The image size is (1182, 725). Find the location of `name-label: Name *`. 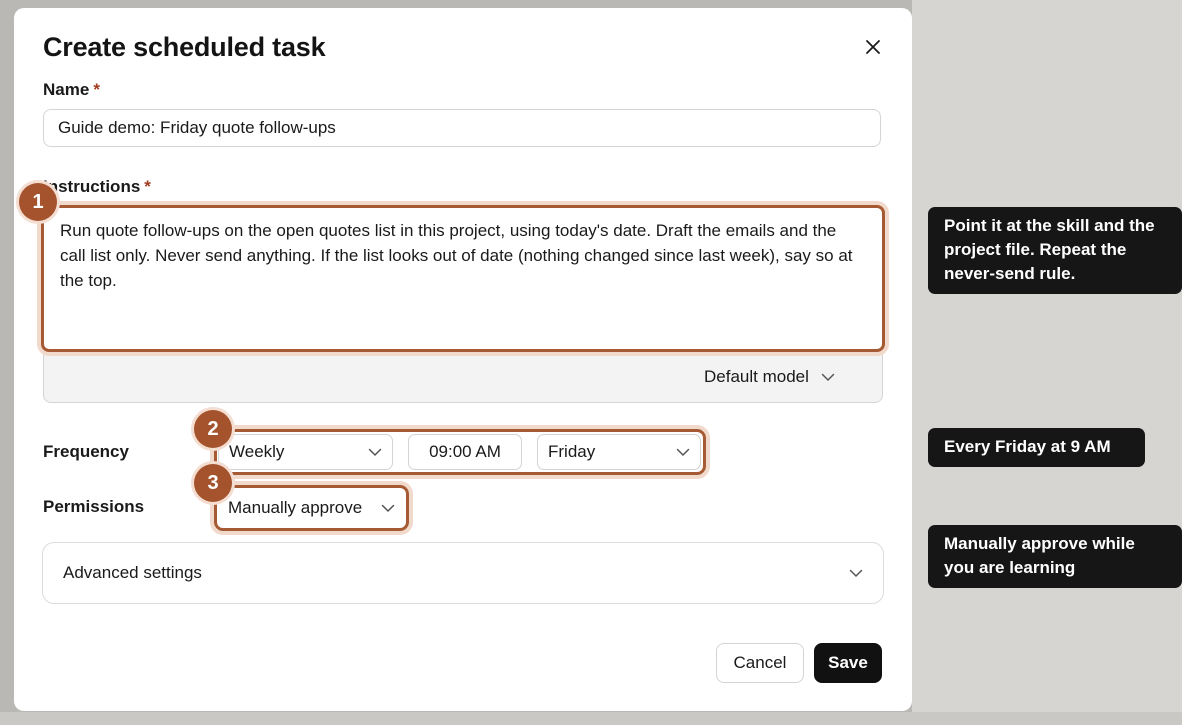

name-label: Name * is located at coordinates (71, 90).